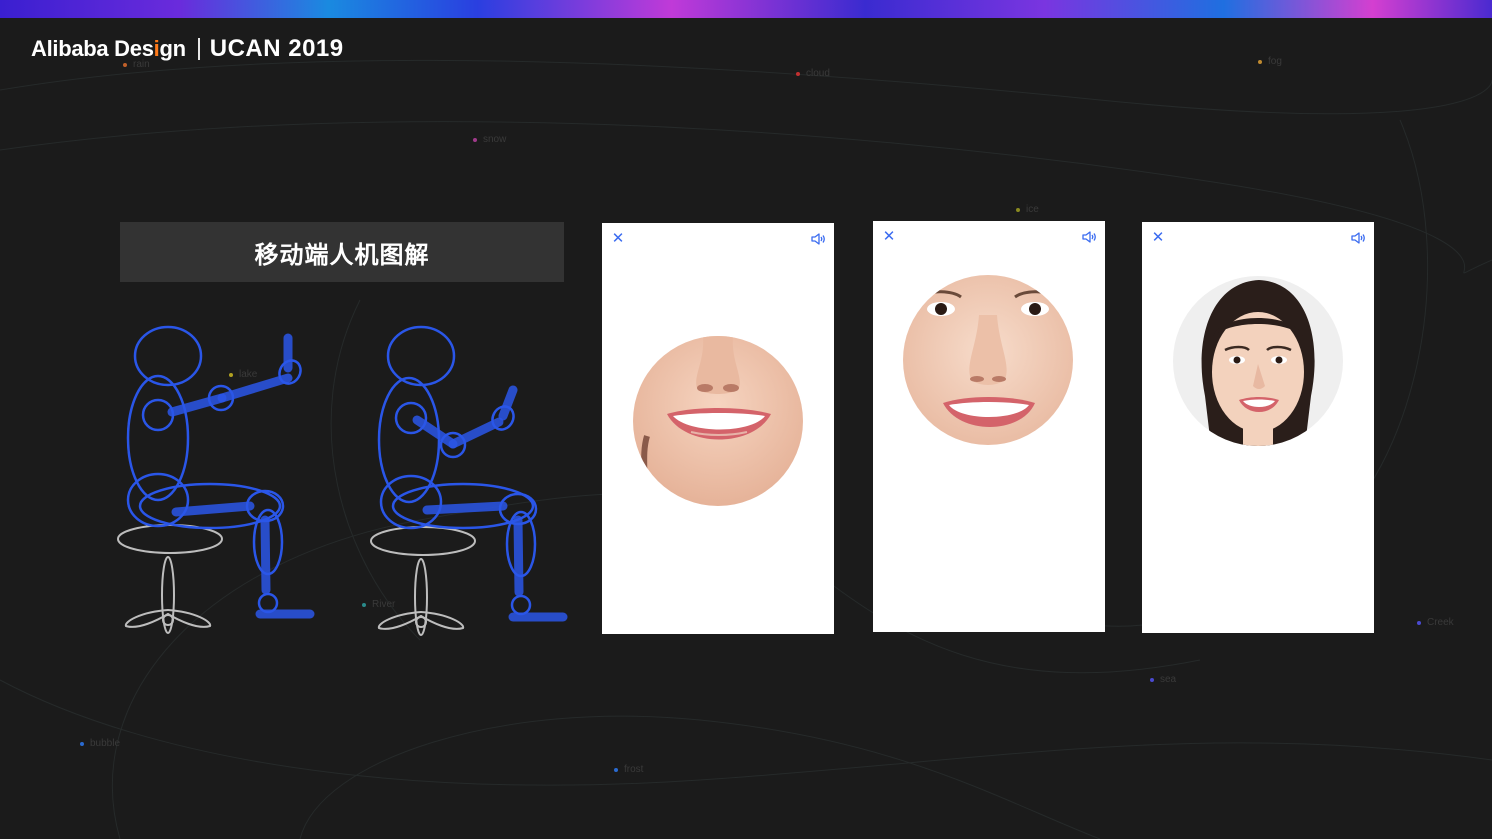 Image resolution: width=1492 pixels, height=839 pixels. Describe the element at coordinates (100, 743) in the screenshot. I see `bg-tag: bubble` at that location.